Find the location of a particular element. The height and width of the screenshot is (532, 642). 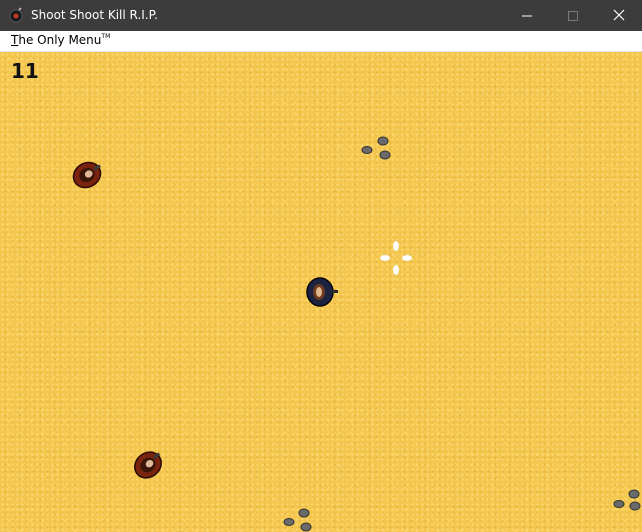

minimize-icon is located at coordinates (527, 15).